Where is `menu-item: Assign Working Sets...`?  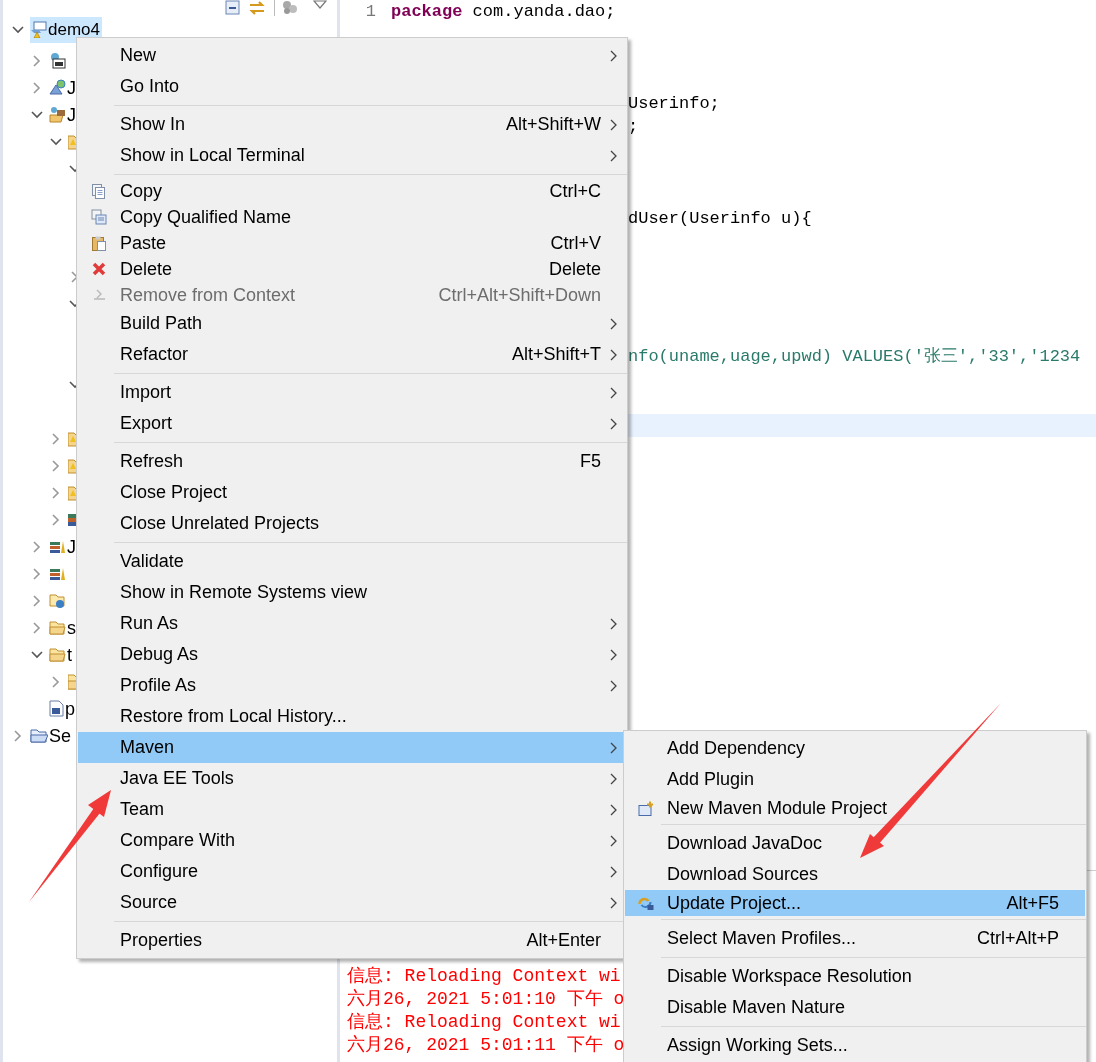 menu-item: Assign Working Sets... is located at coordinates (855, 1045).